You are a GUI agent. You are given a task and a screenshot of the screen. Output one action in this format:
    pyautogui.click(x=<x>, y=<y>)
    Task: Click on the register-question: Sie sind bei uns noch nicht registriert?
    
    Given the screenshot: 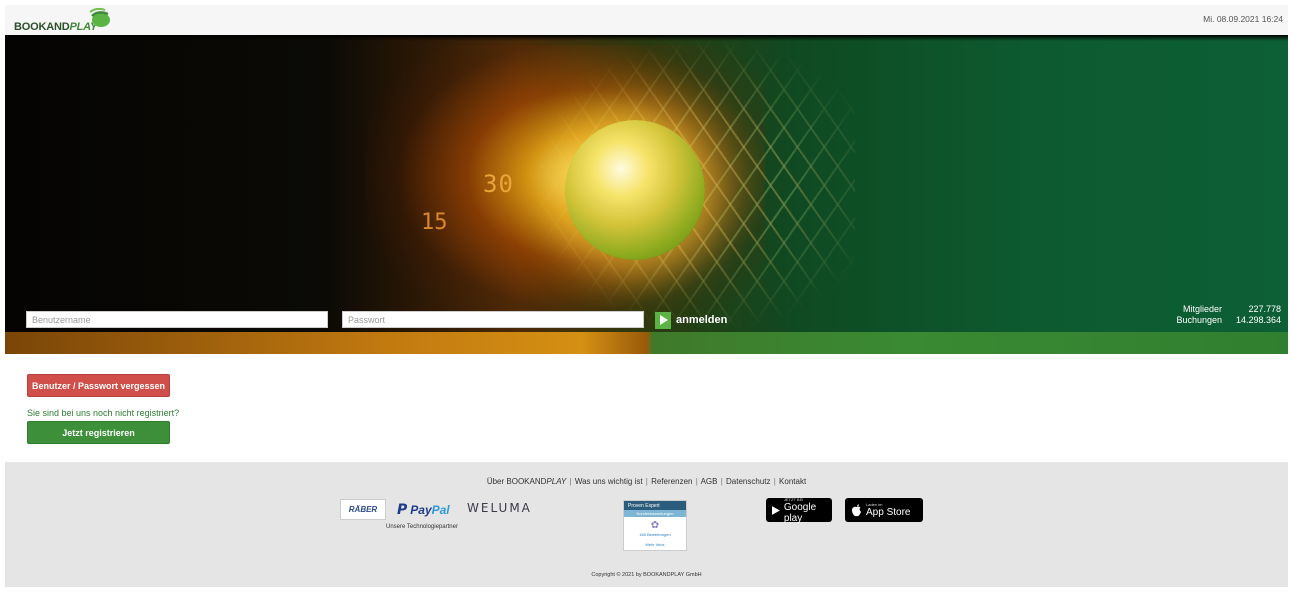 What is the action you would take?
    pyautogui.click(x=103, y=413)
    